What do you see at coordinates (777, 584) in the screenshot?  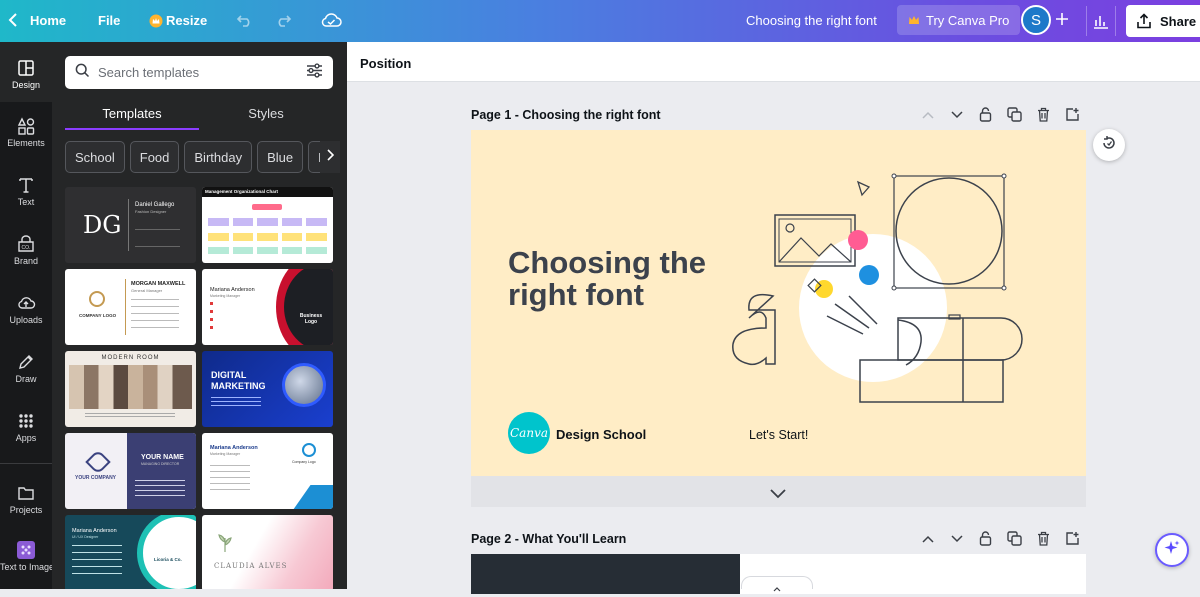 I see `page-nav-tab` at bounding box center [777, 584].